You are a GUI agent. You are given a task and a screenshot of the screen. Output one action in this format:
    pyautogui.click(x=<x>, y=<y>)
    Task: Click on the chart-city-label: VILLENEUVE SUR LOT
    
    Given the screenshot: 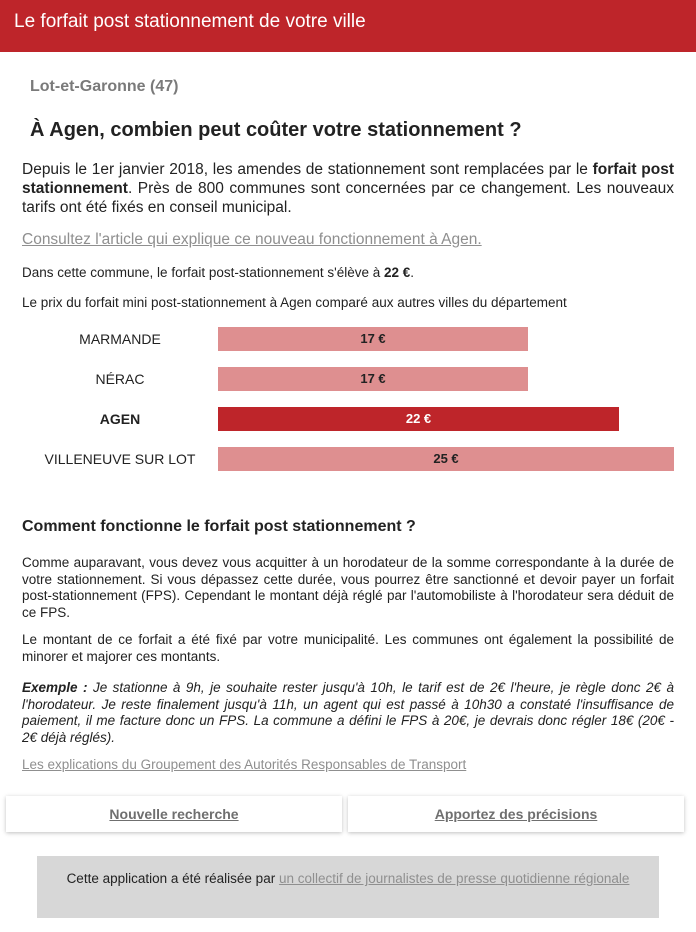 What is the action you would take?
    pyautogui.click(x=120, y=459)
    